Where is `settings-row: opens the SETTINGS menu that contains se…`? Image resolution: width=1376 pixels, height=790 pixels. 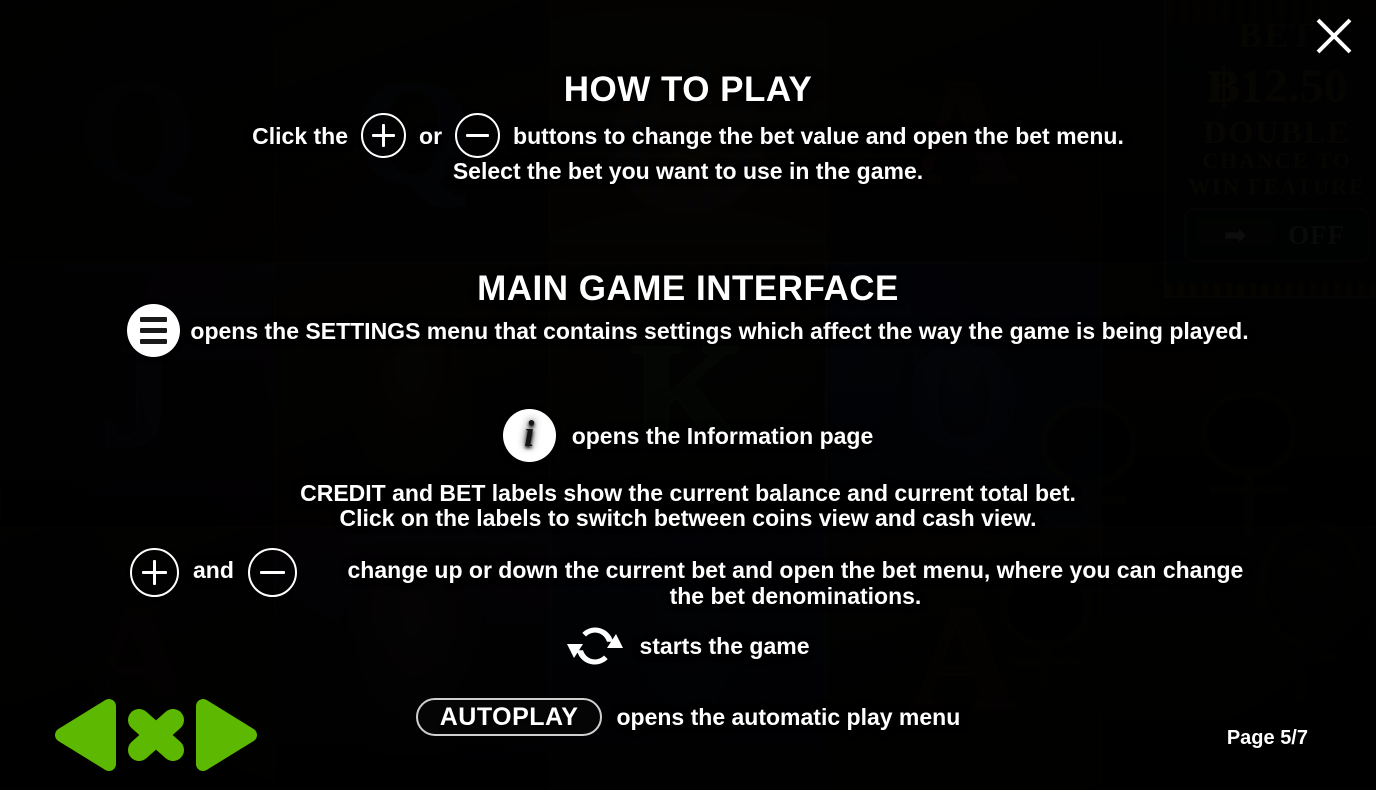 settings-row: opens the SETTINGS menu that contains se… is located at coordinates (688, 330).